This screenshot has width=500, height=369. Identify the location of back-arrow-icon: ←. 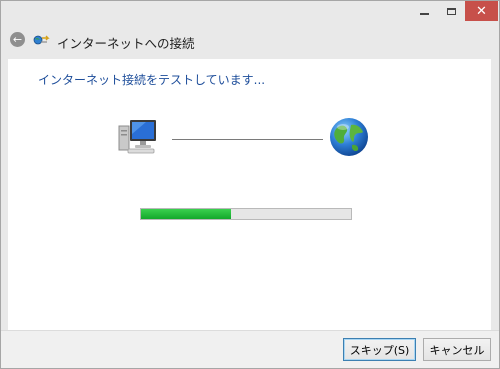
(17, 39).